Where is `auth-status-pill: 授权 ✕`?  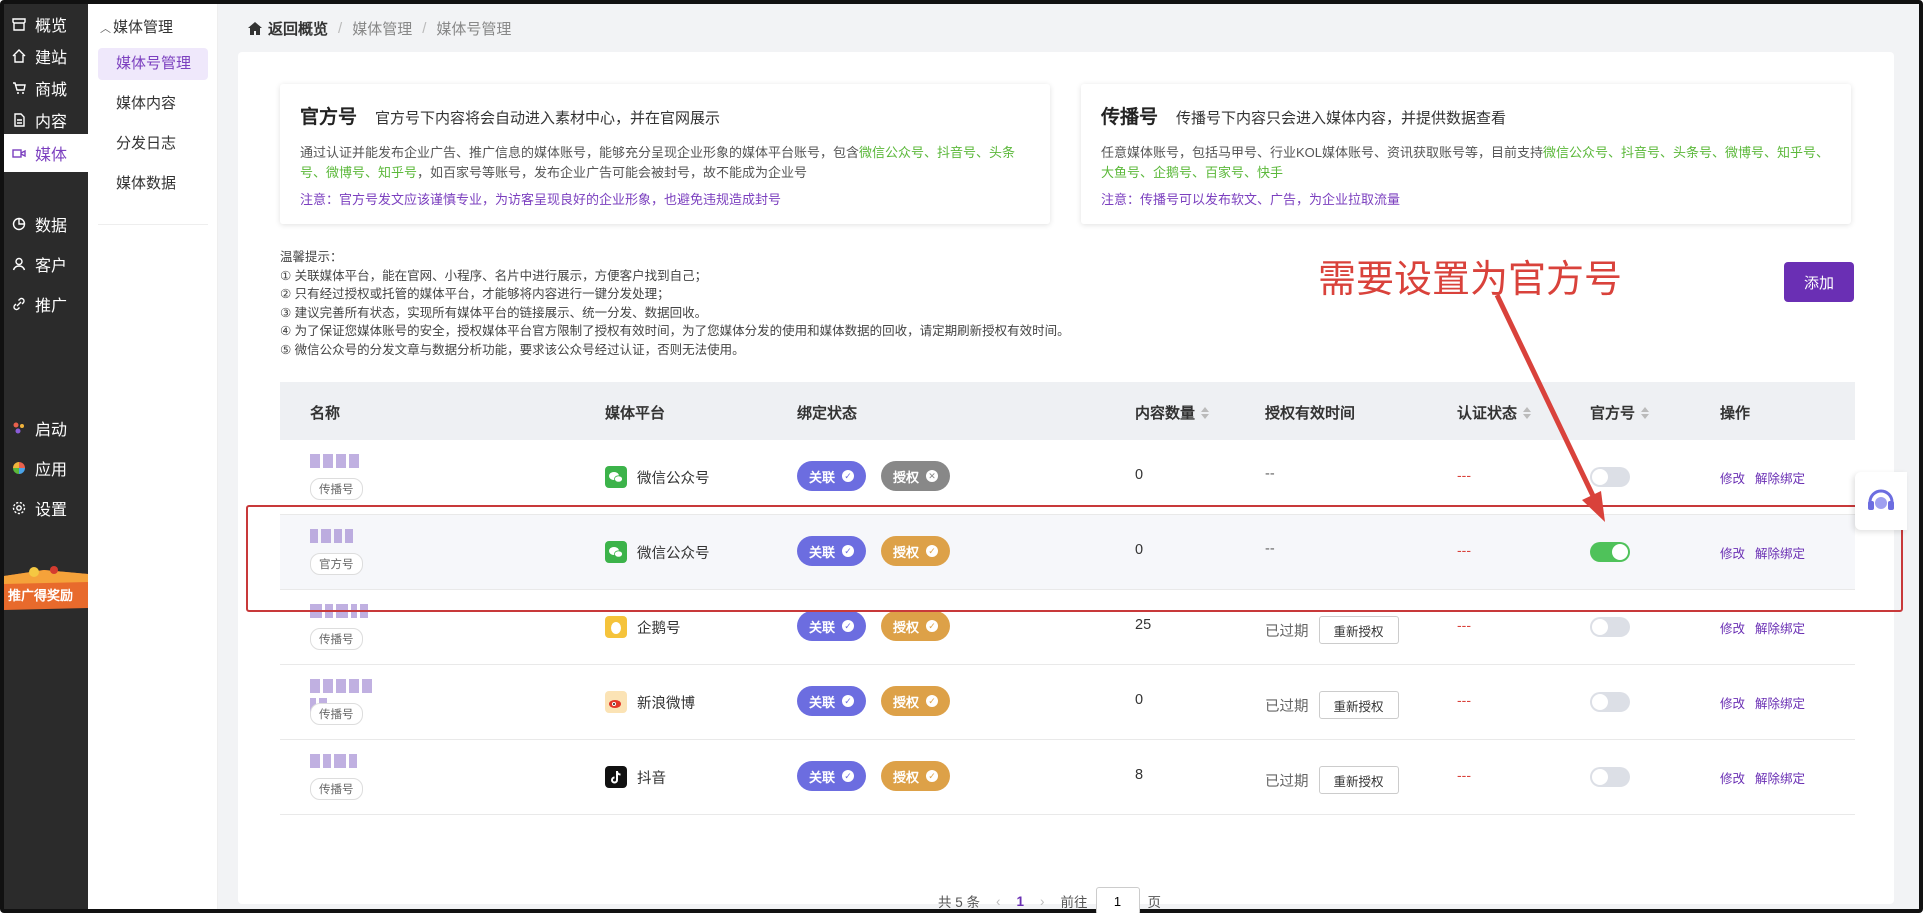 auth-status-pill: 授权 ✕ is located at coordinates (916, 476).